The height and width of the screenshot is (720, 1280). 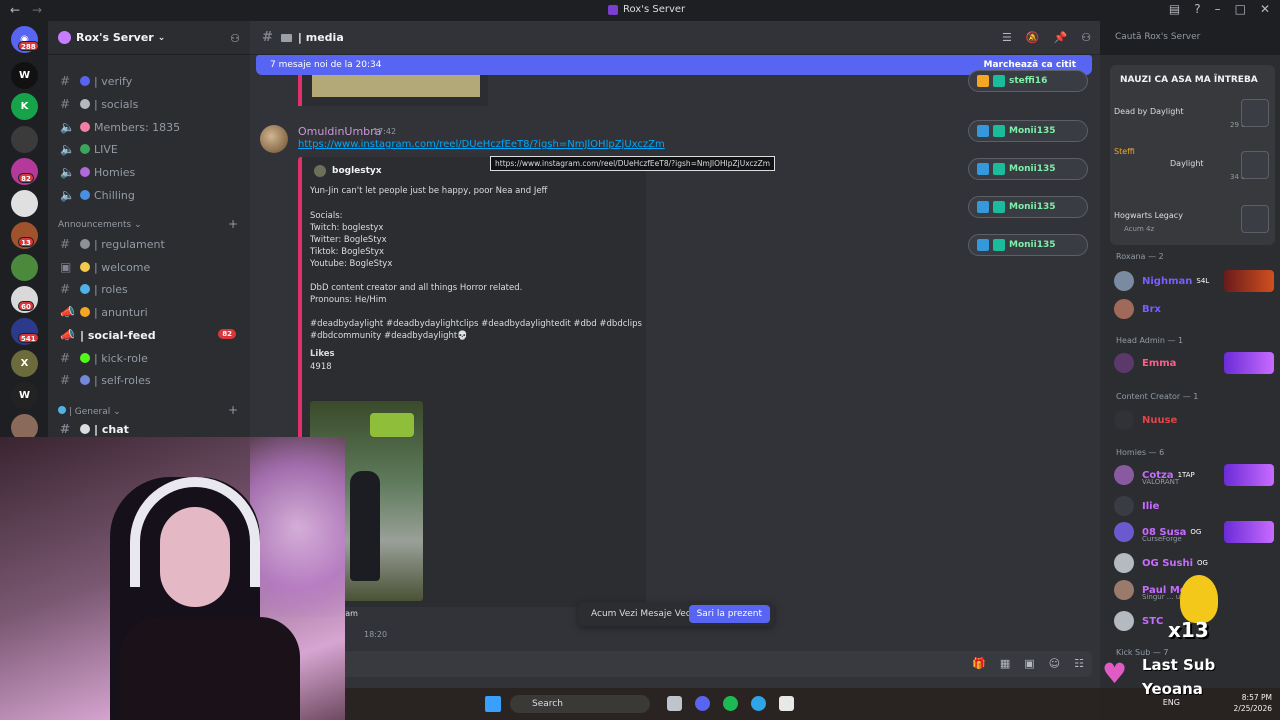 What do you see at coordinates (1028, 81) in the screenshot?
I see `reaction-user: steffi16` at bounding box center [1028, 81].